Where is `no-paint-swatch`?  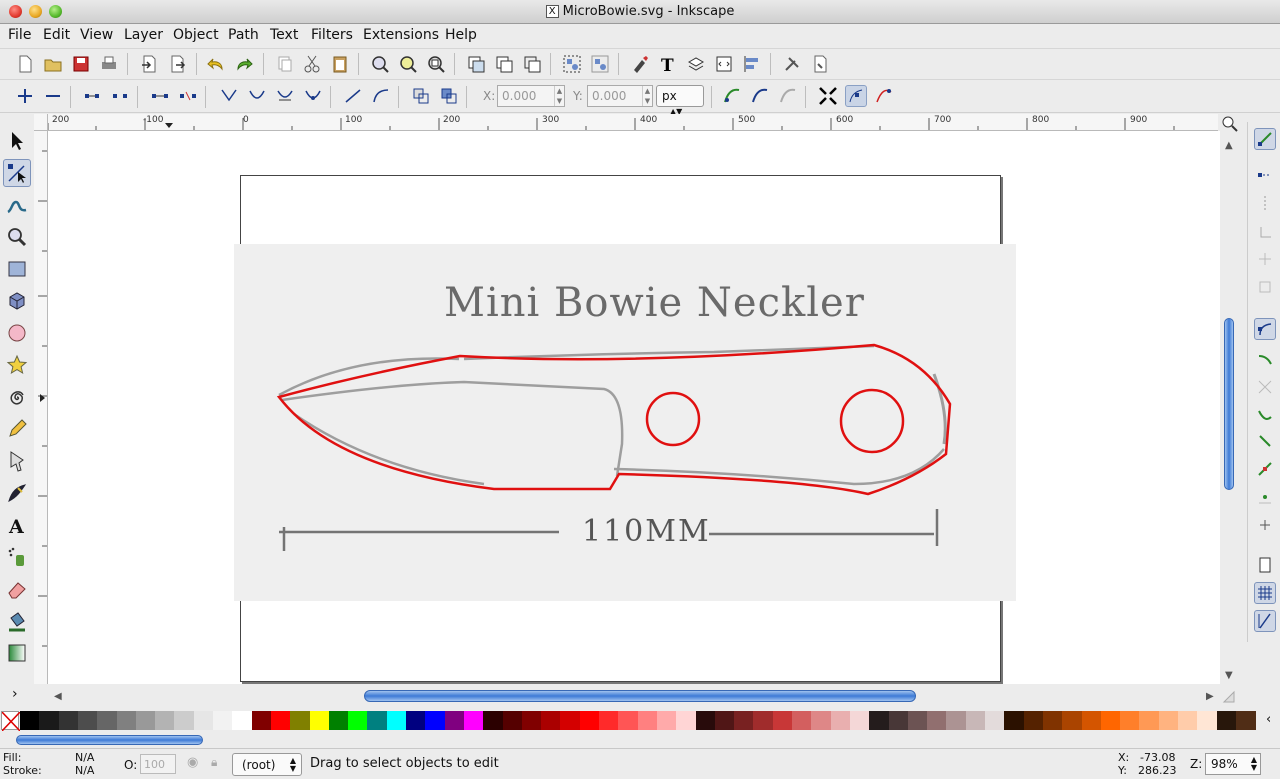 no-paint-swatch is located at coordinates (11, 721).